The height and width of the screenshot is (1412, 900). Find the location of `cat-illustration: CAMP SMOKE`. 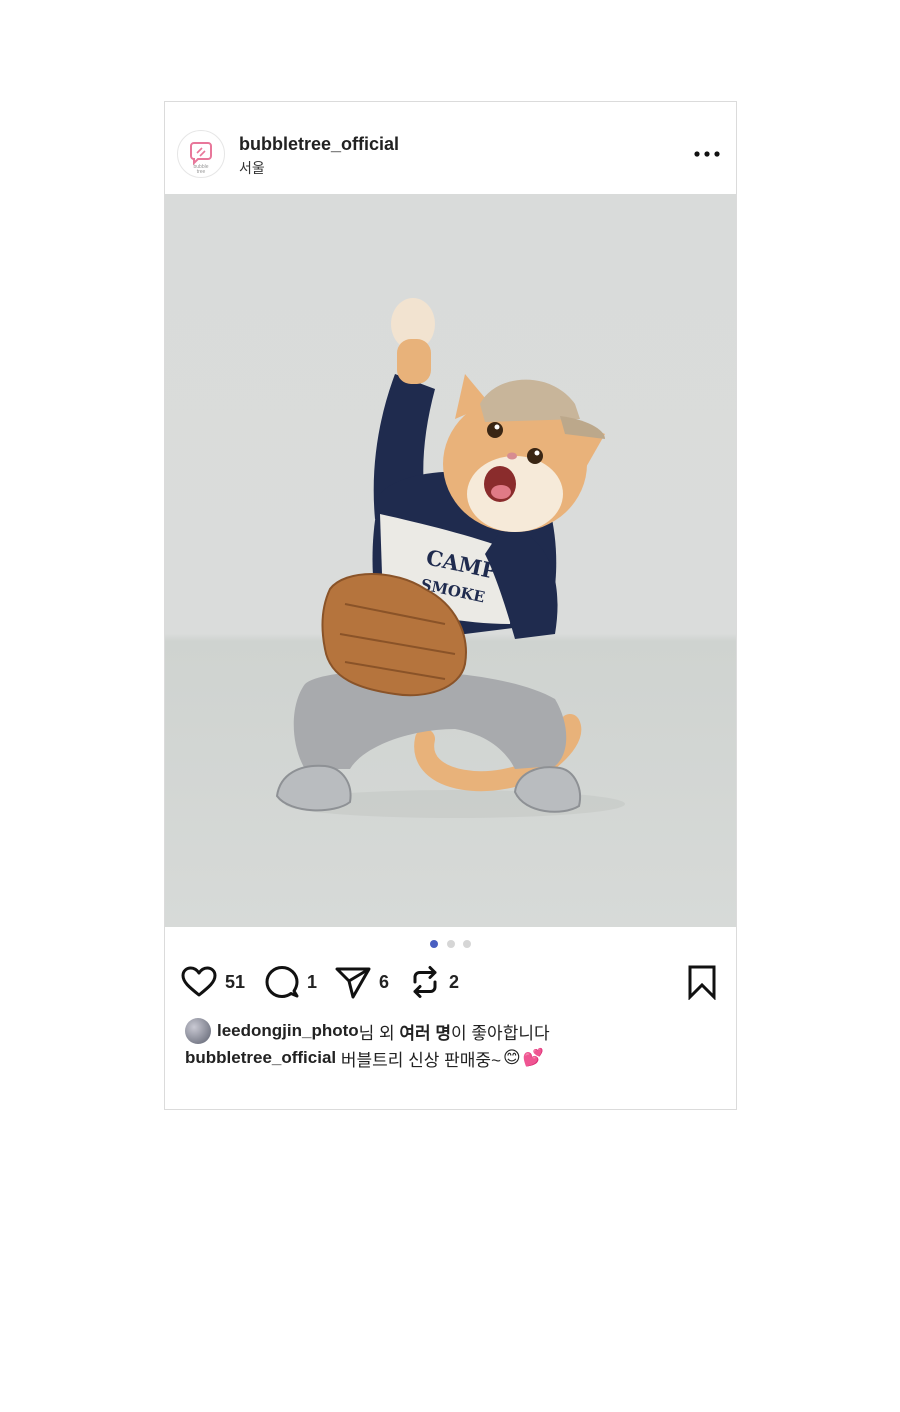

cat-illustration: CAMP SMOKE is located at coordinates (450, 558).